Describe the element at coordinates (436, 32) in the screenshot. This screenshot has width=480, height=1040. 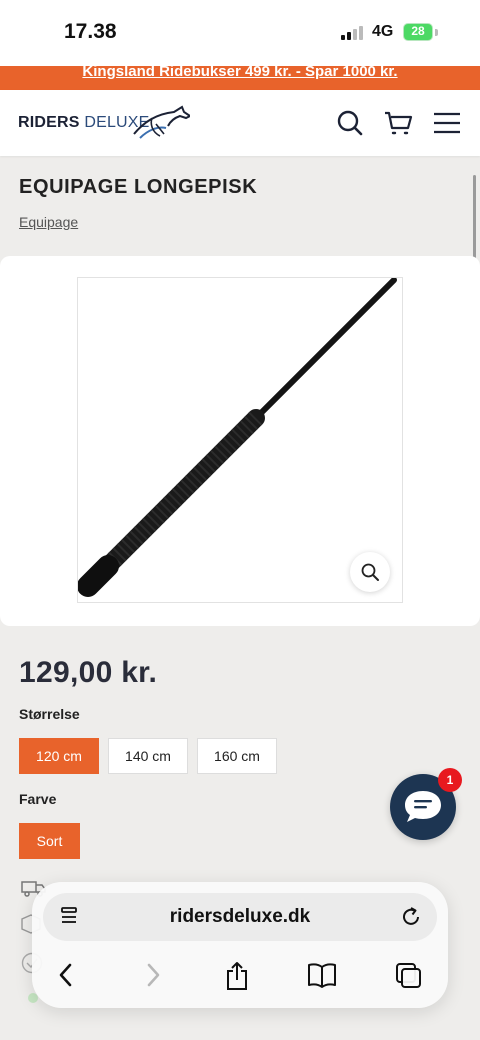
I see `battery-cap` at that location.